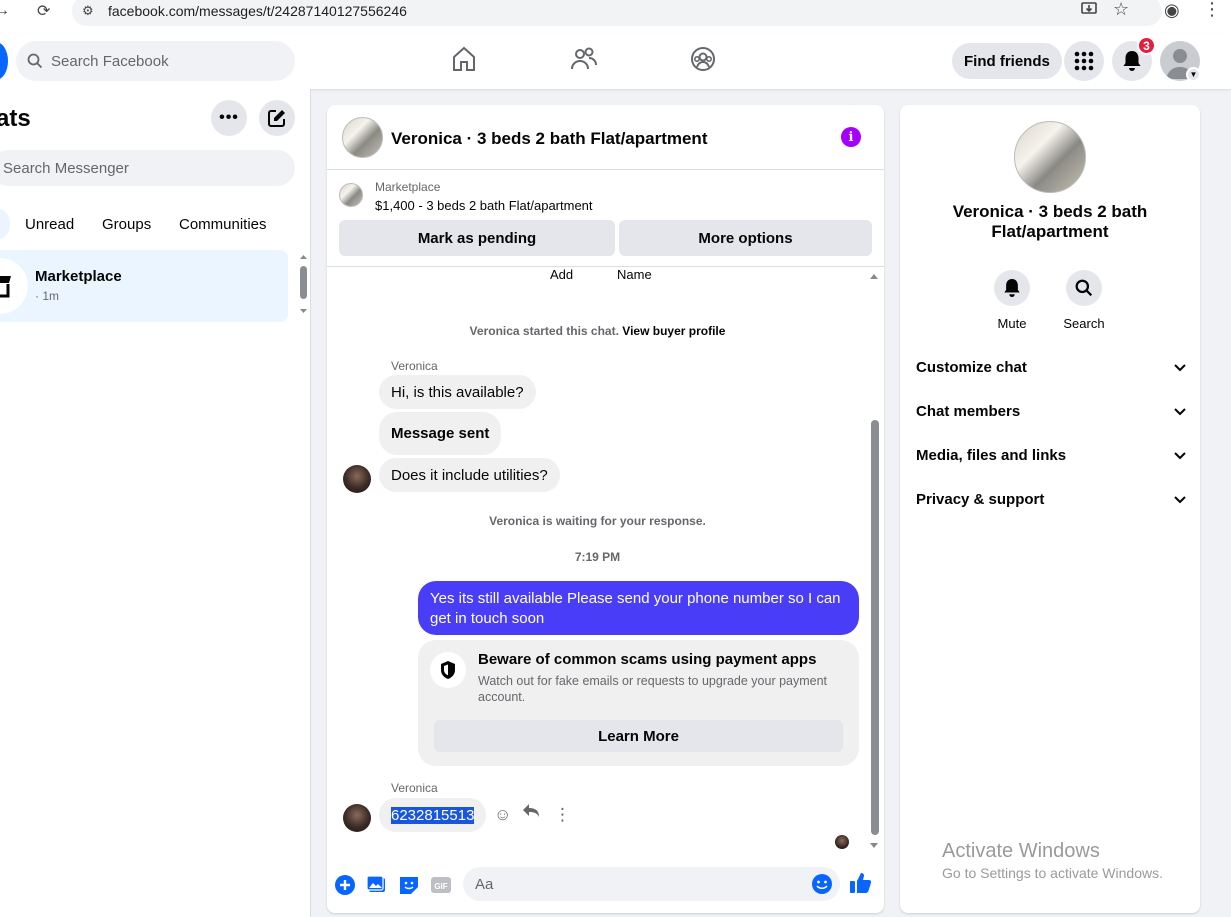 The height and width of the screenshot is (917, 1231). Describe the element at coordinates (1121, 10) in the screenshot. I see `bookmark-star-icon: ☆` at that location.